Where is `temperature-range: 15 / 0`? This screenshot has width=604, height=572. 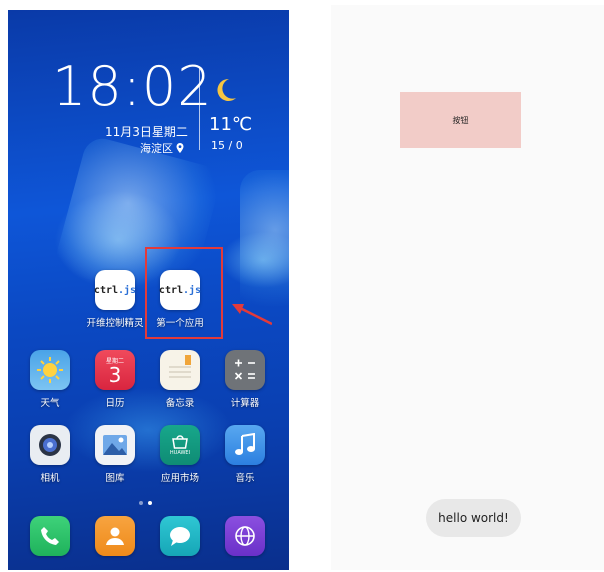
temperature-range: 15 / 0 is located at coordinates (227, 145).